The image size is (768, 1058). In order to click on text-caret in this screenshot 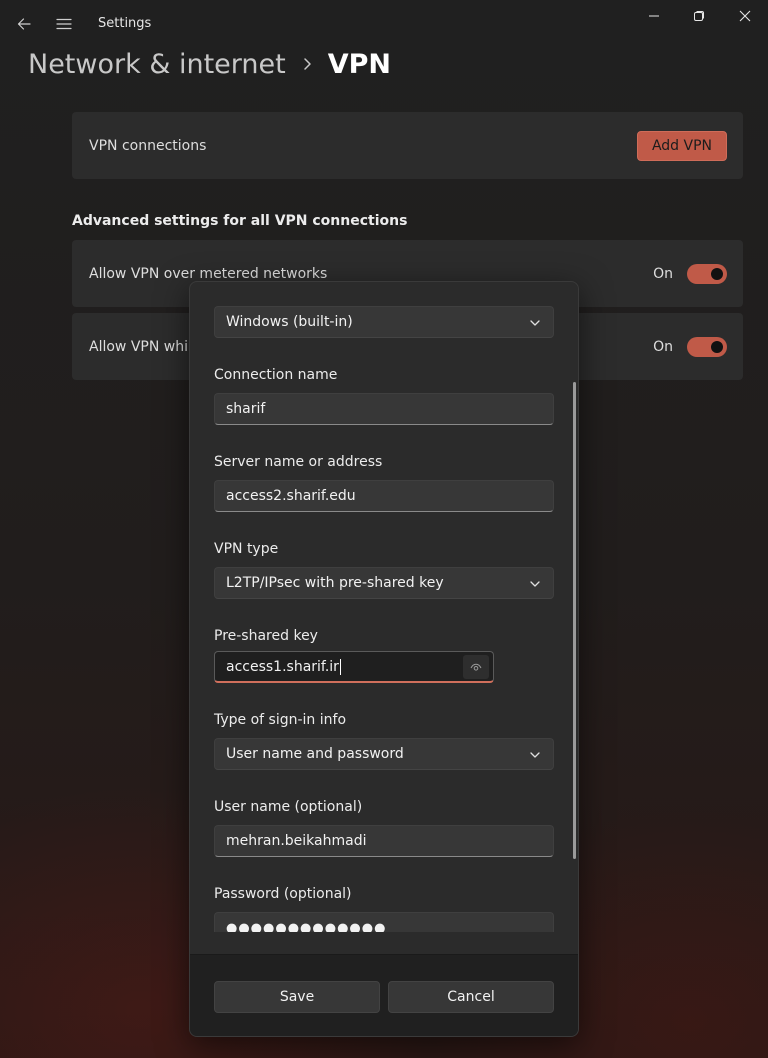, I will do `click(340, 666)`.